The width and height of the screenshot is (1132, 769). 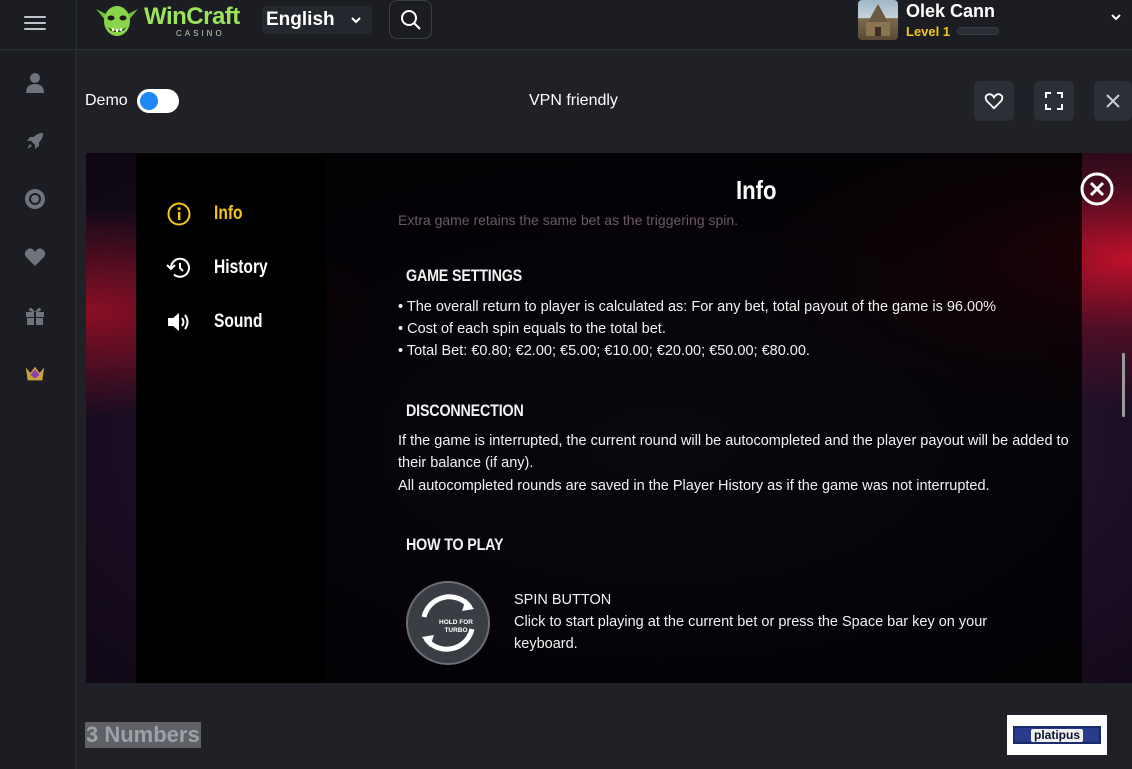 I want to click on avatar, so click(x=878, y=20).